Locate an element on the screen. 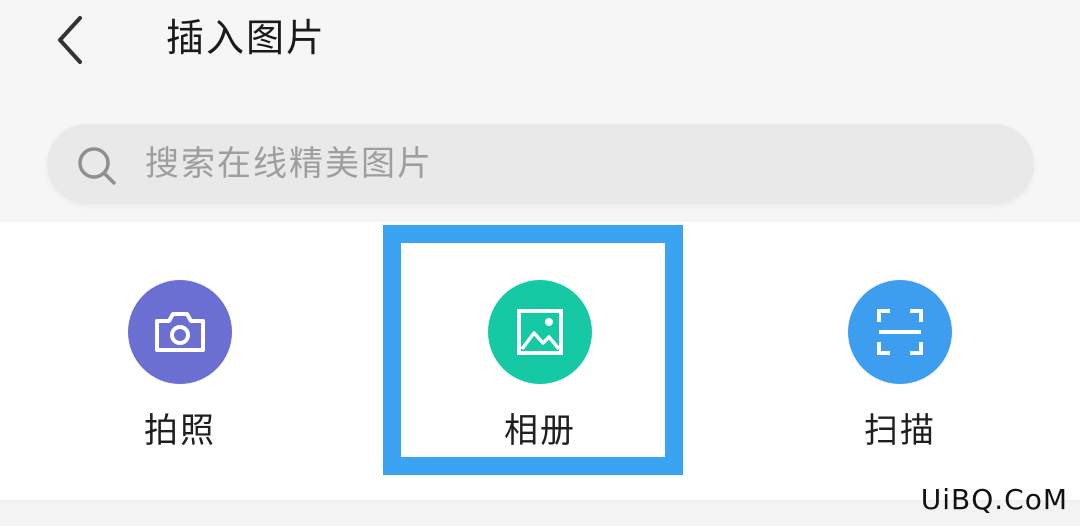  scan-icon-circle is located at coordinates (900, 332).